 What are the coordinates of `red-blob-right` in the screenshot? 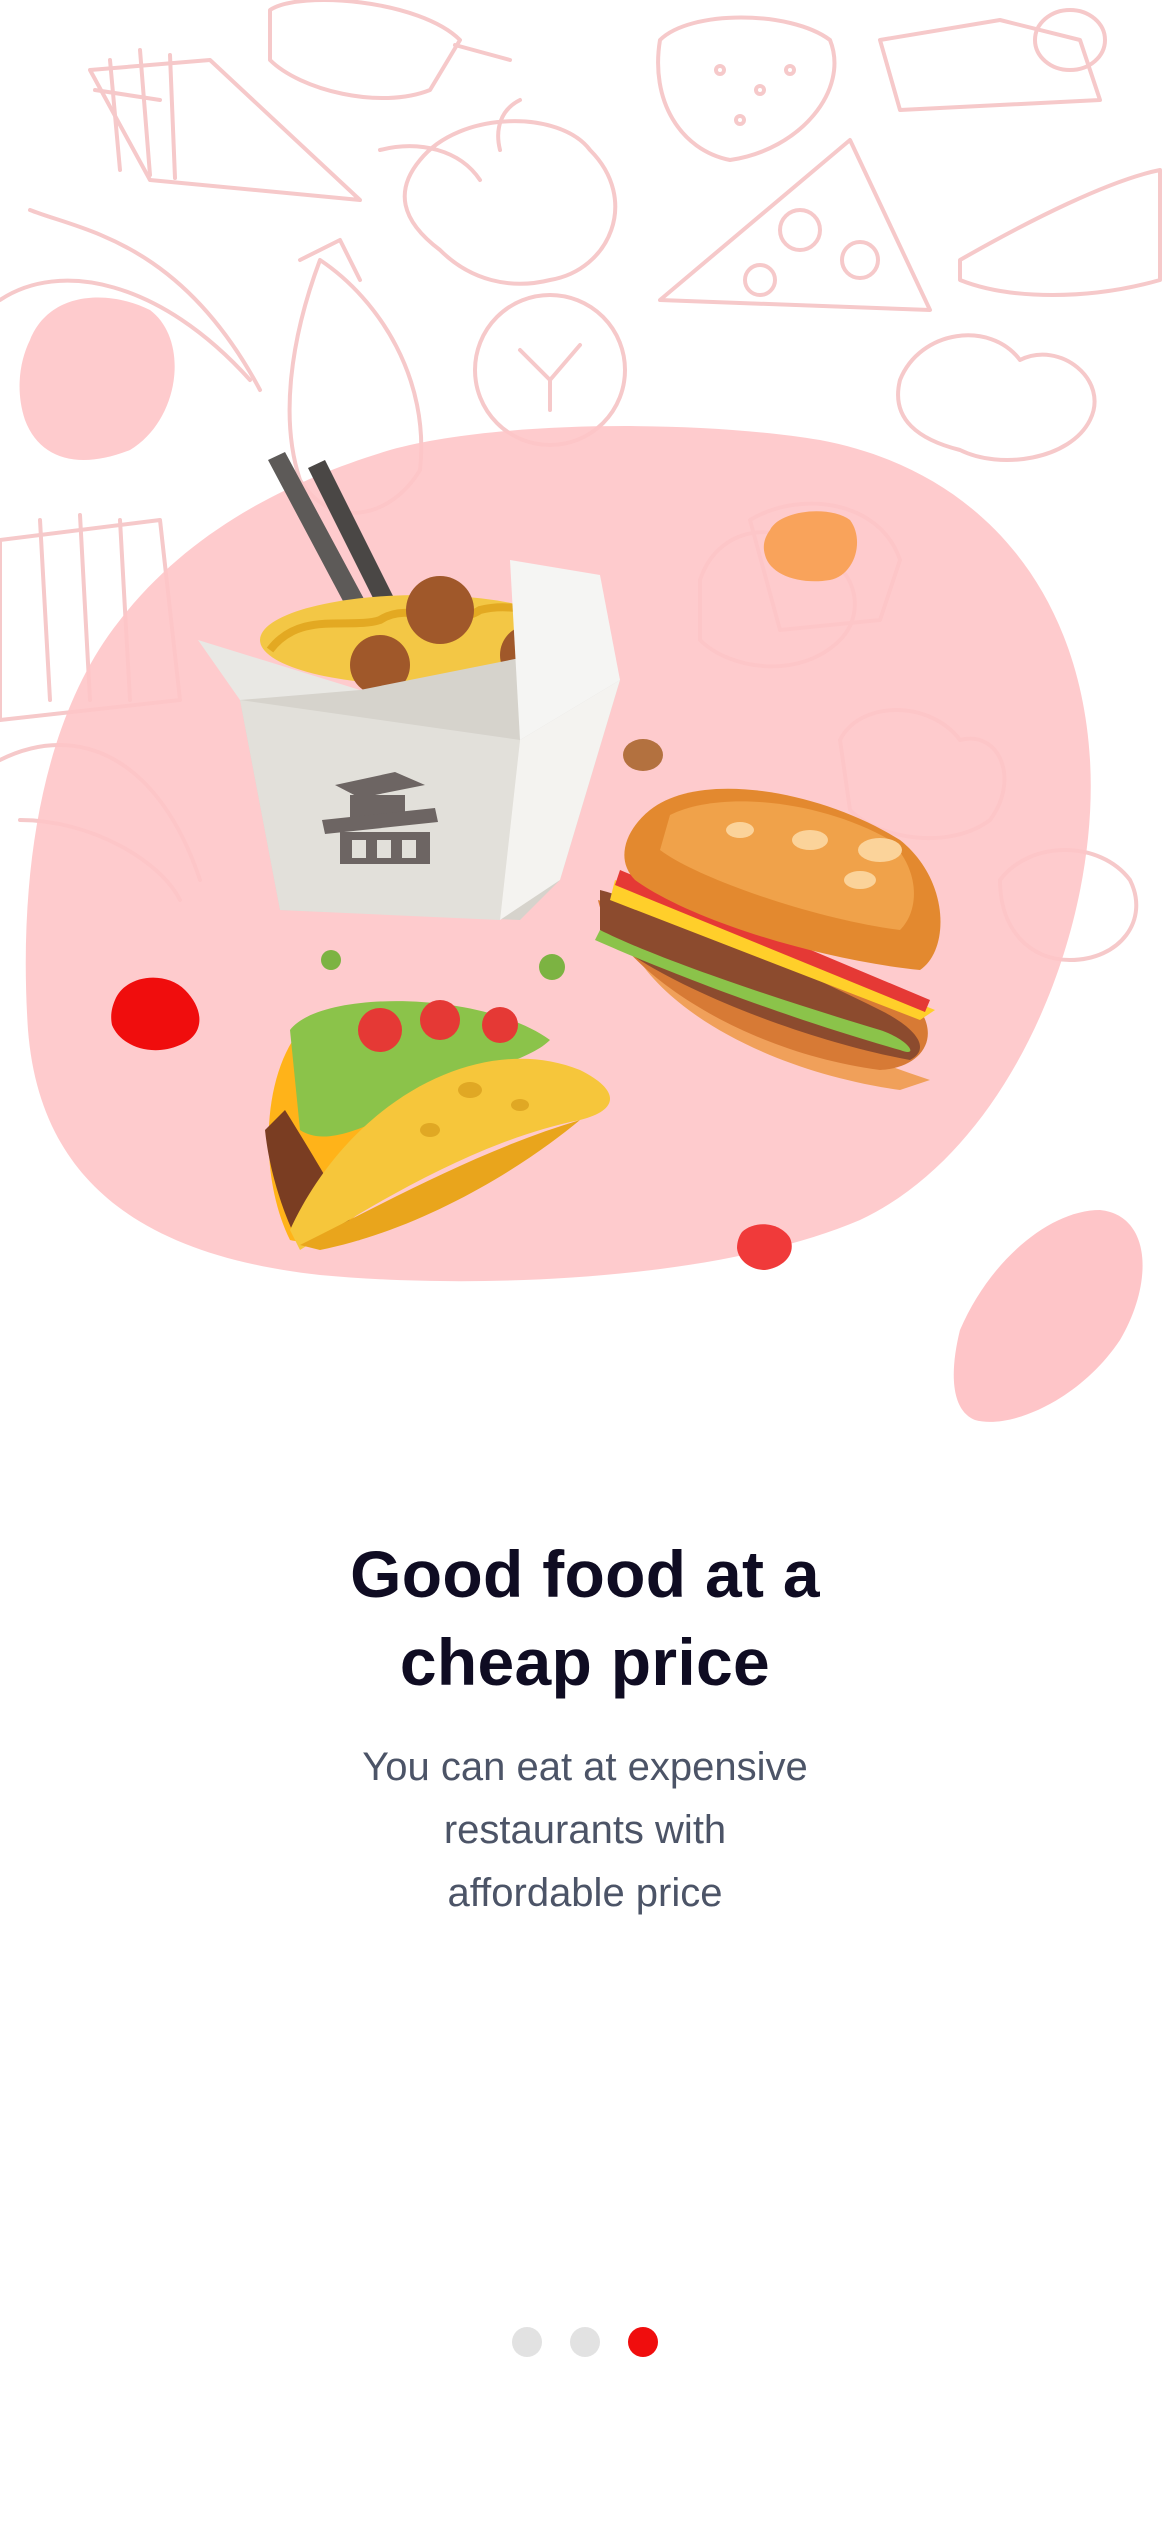 It's located at (764, 1247).